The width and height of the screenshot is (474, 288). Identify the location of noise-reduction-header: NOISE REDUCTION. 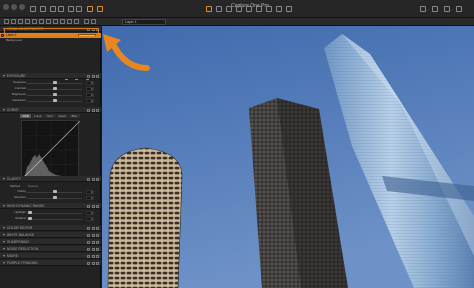
(50, 249).